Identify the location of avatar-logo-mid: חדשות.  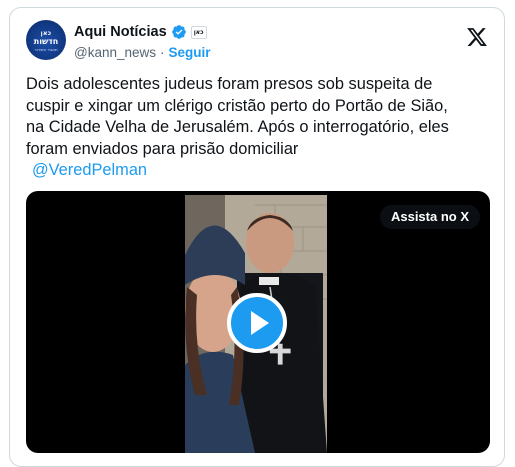
(46, 41).